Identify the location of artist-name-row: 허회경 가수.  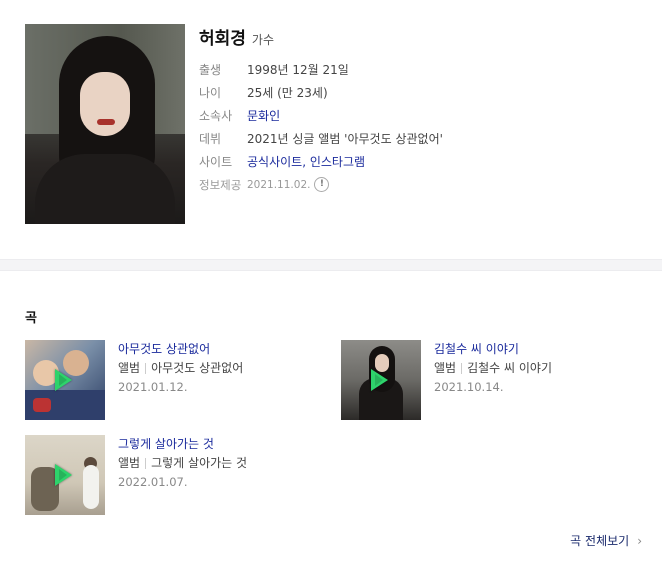
(237, 36).